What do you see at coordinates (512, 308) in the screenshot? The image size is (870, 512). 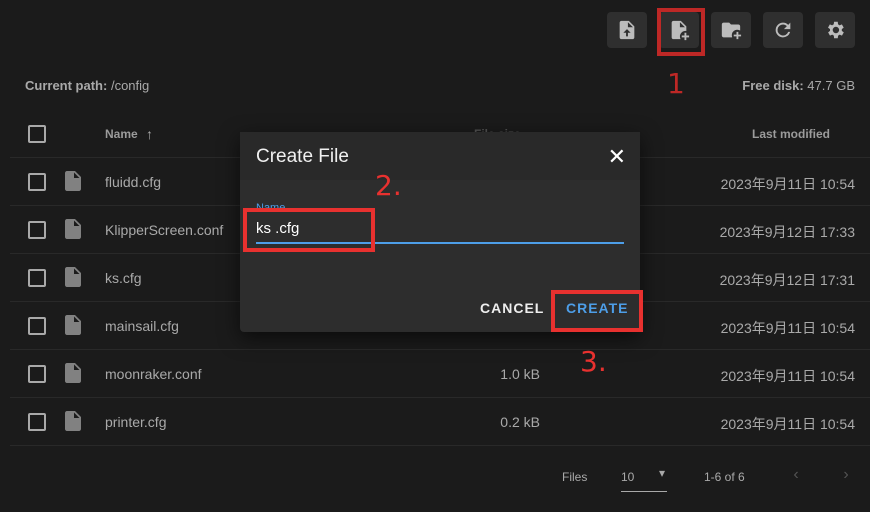 I see `cancel-button: CANCEL` at bounding box center [512, 308].